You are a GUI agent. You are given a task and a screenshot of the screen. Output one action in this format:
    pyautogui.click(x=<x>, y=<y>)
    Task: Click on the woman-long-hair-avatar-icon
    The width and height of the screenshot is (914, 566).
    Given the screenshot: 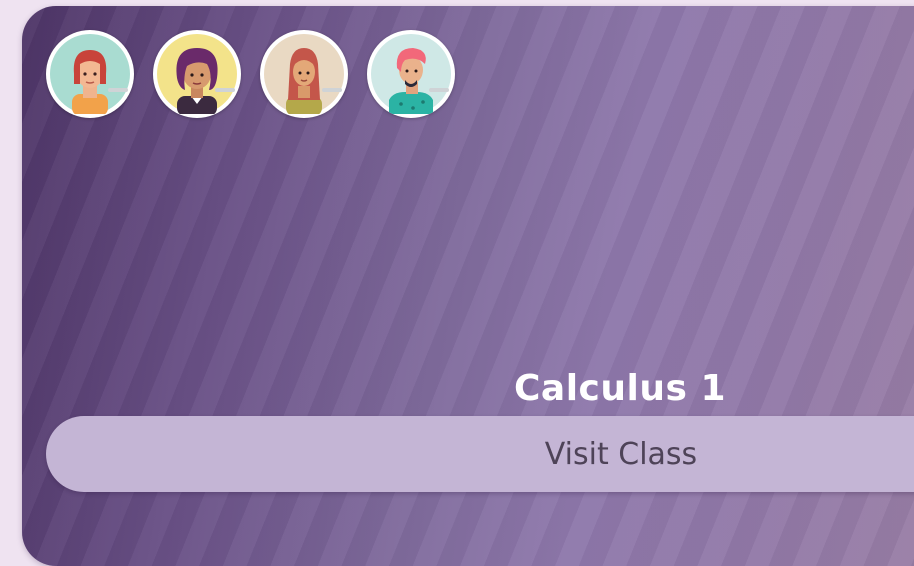 What is the action you would take?
    pyautogui.click(x=304, y=74)
    